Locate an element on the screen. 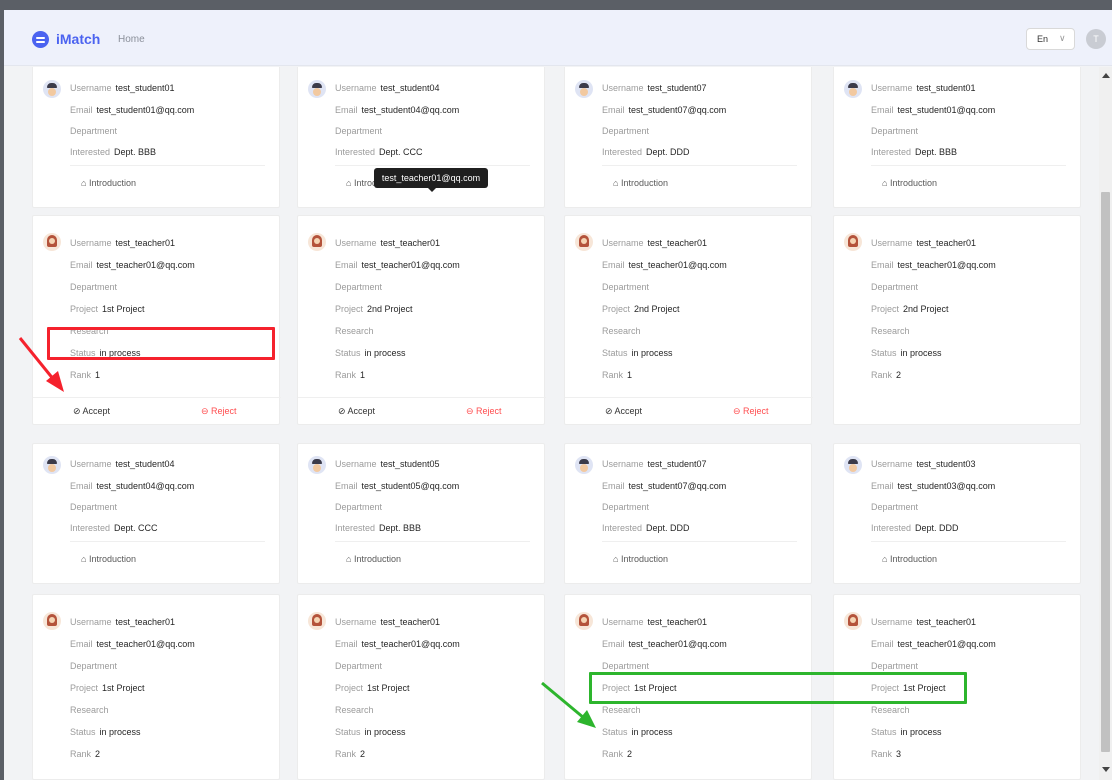  interested-row-value: Dept. BBB is located at coordinates (936, 152).